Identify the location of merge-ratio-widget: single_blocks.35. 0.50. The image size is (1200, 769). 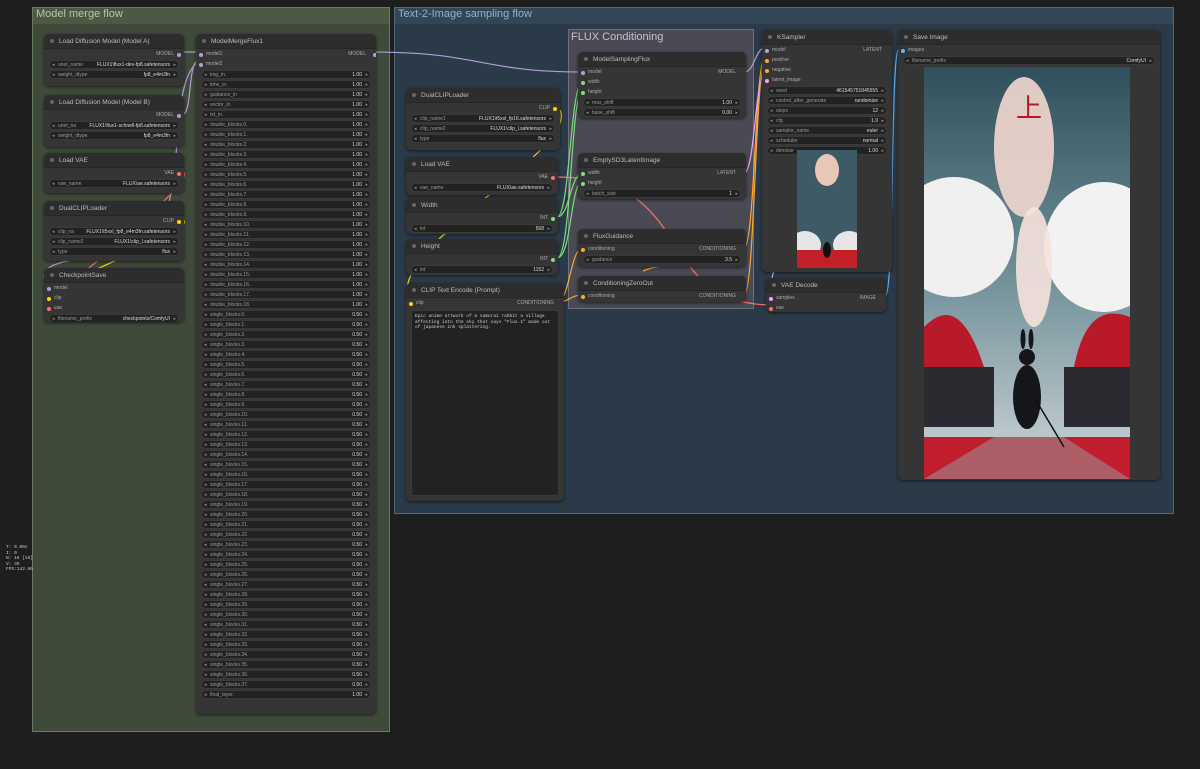
(286, 665).